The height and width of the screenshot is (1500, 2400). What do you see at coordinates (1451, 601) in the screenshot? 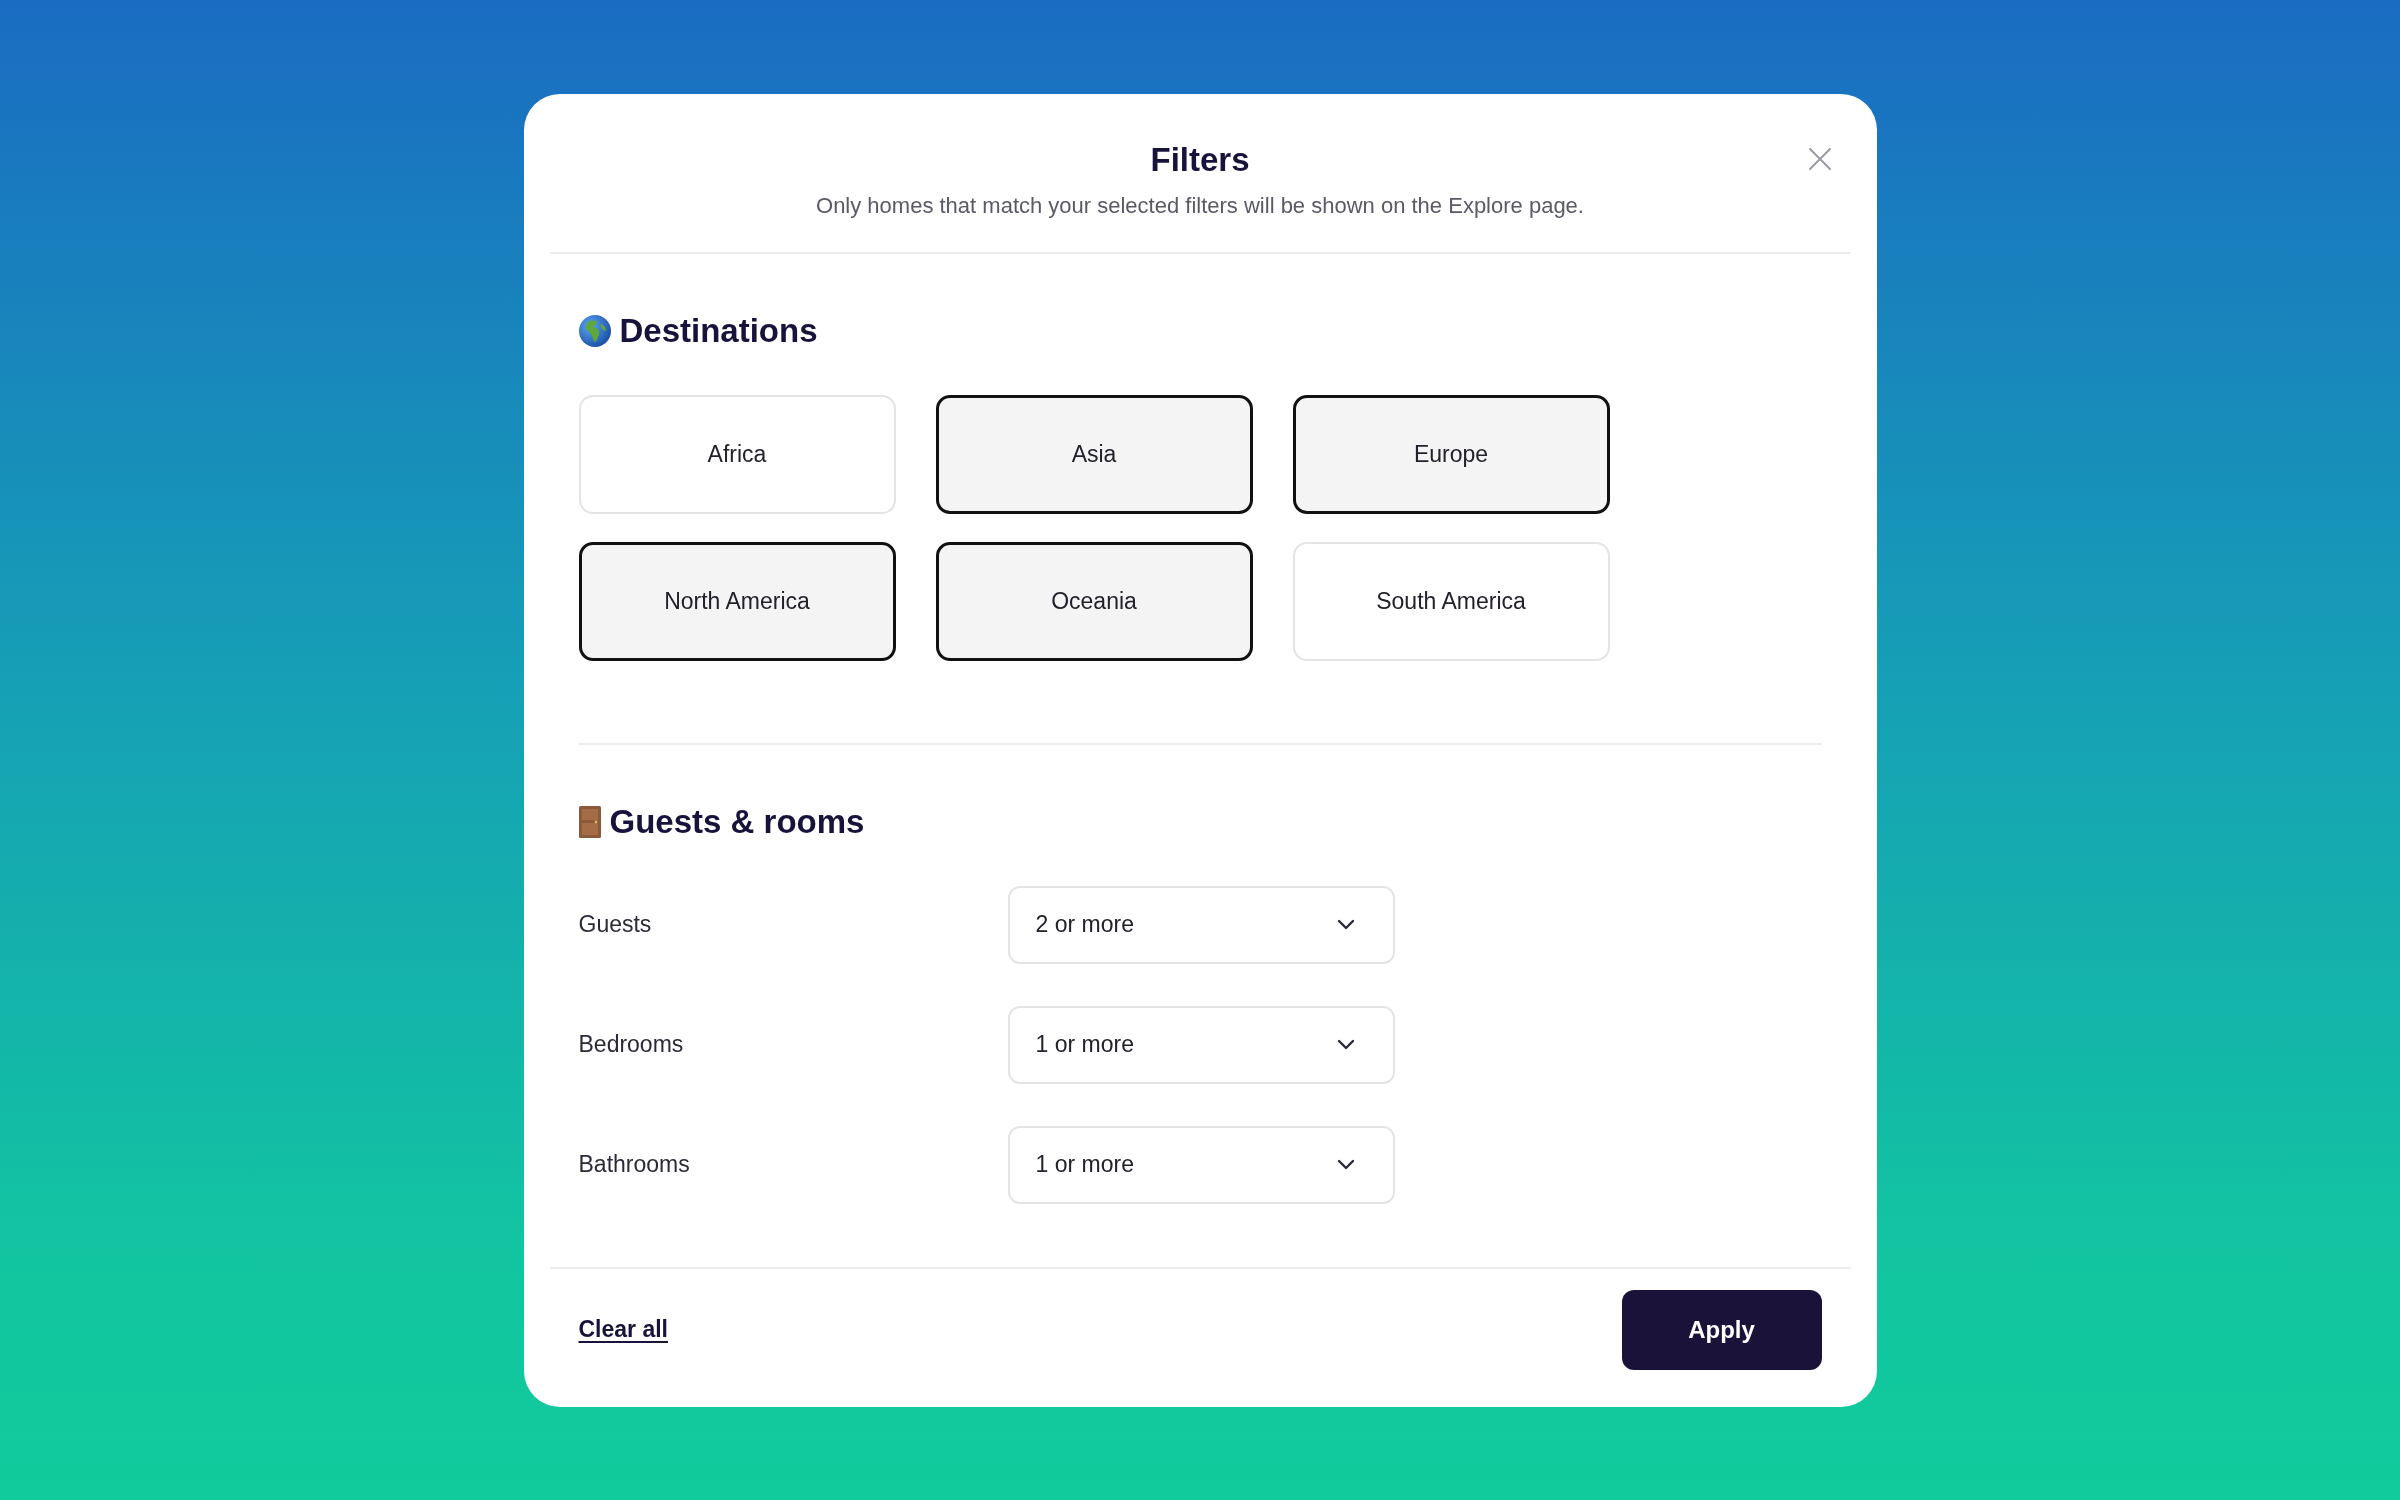
I see `destination-option: South America` at bounding box center [1451, 601].